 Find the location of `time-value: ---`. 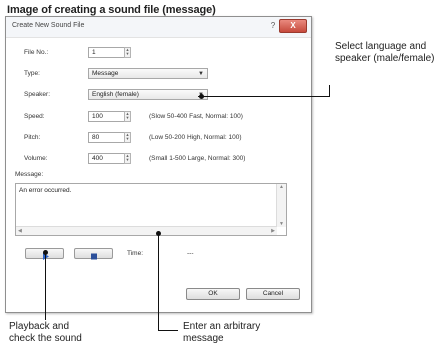

time-value: --- is located at coordinates (190, 253).